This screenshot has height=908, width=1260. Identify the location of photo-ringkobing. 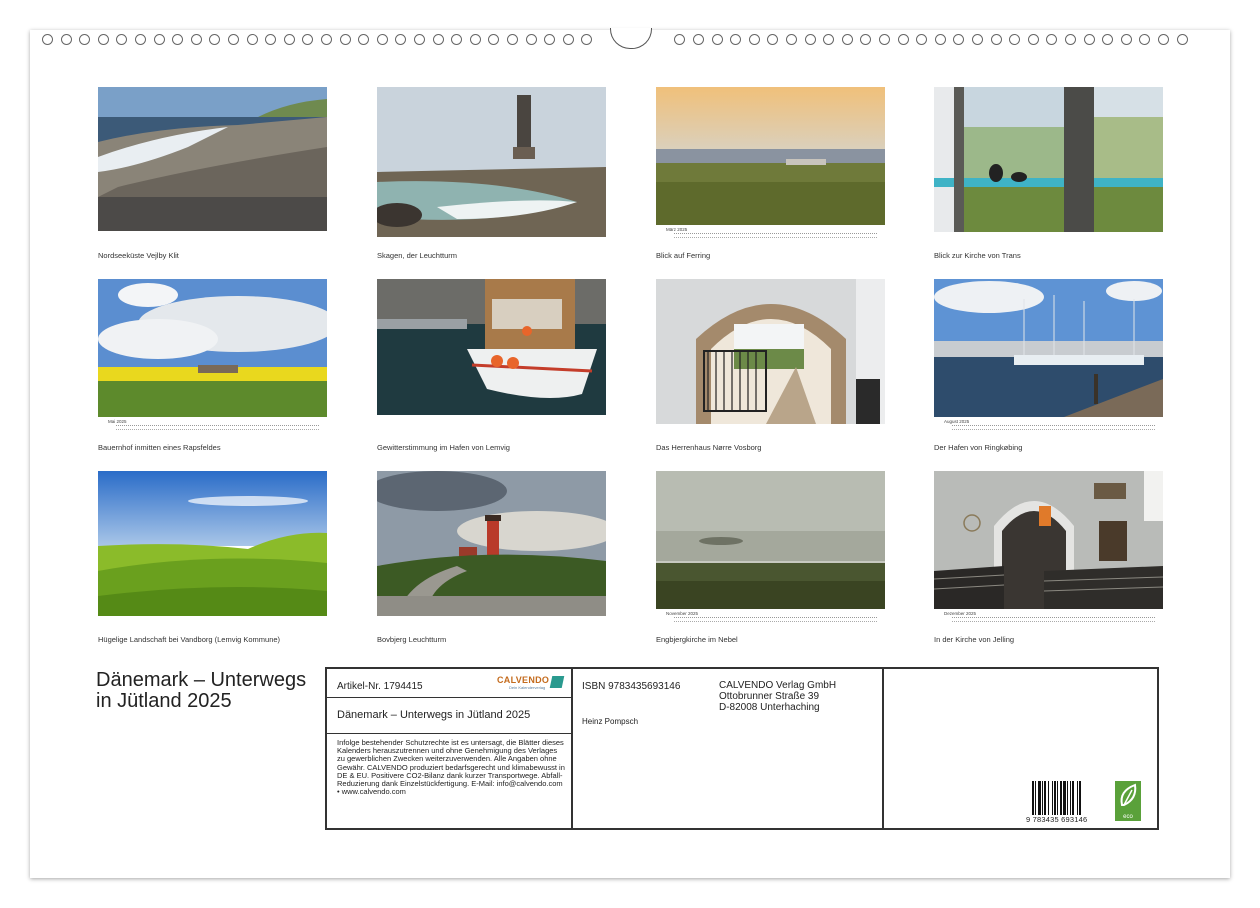
(1048, 348).